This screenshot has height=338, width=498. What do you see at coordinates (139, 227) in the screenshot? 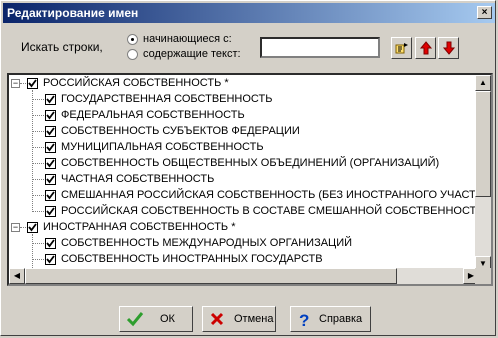
I see `tree-group-label: ИНОСТРАННАЯ СОБСТВЕННОСТЬ *` at bounding box center [139, 227].